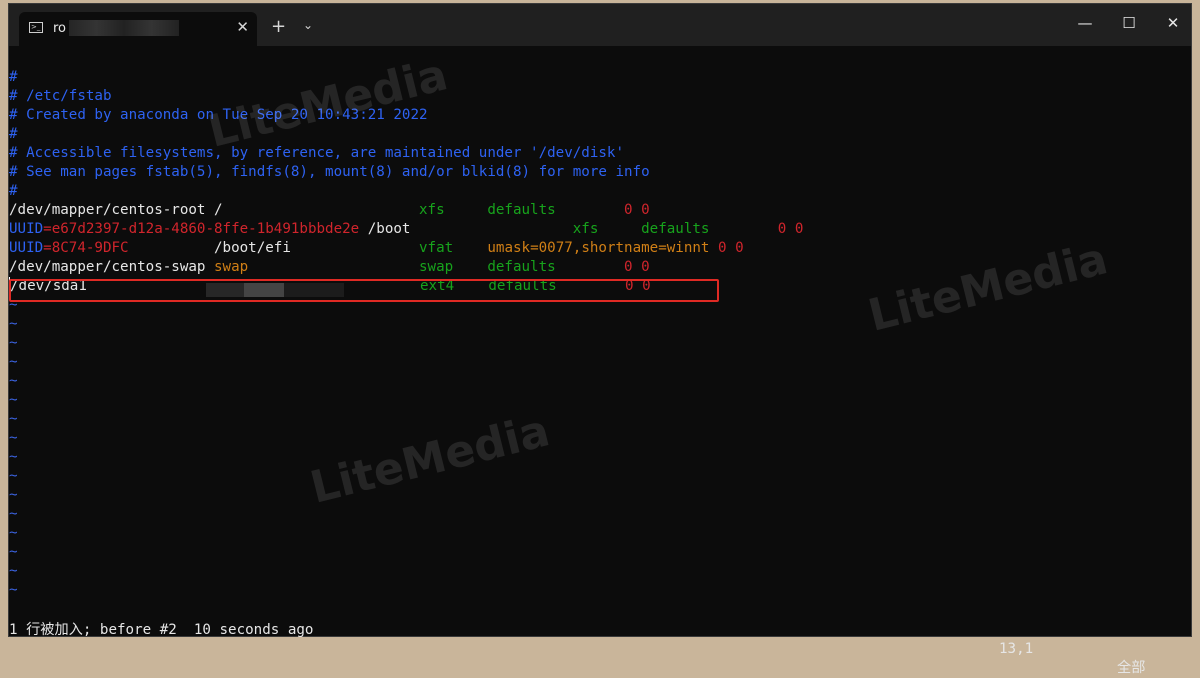 The width and height of the screenshot is (1200, 678). What do you see at coordinates (1016, 649) in the screenshot?
I see `cursor-position: 13,1` at bounding box center [1016, 649].